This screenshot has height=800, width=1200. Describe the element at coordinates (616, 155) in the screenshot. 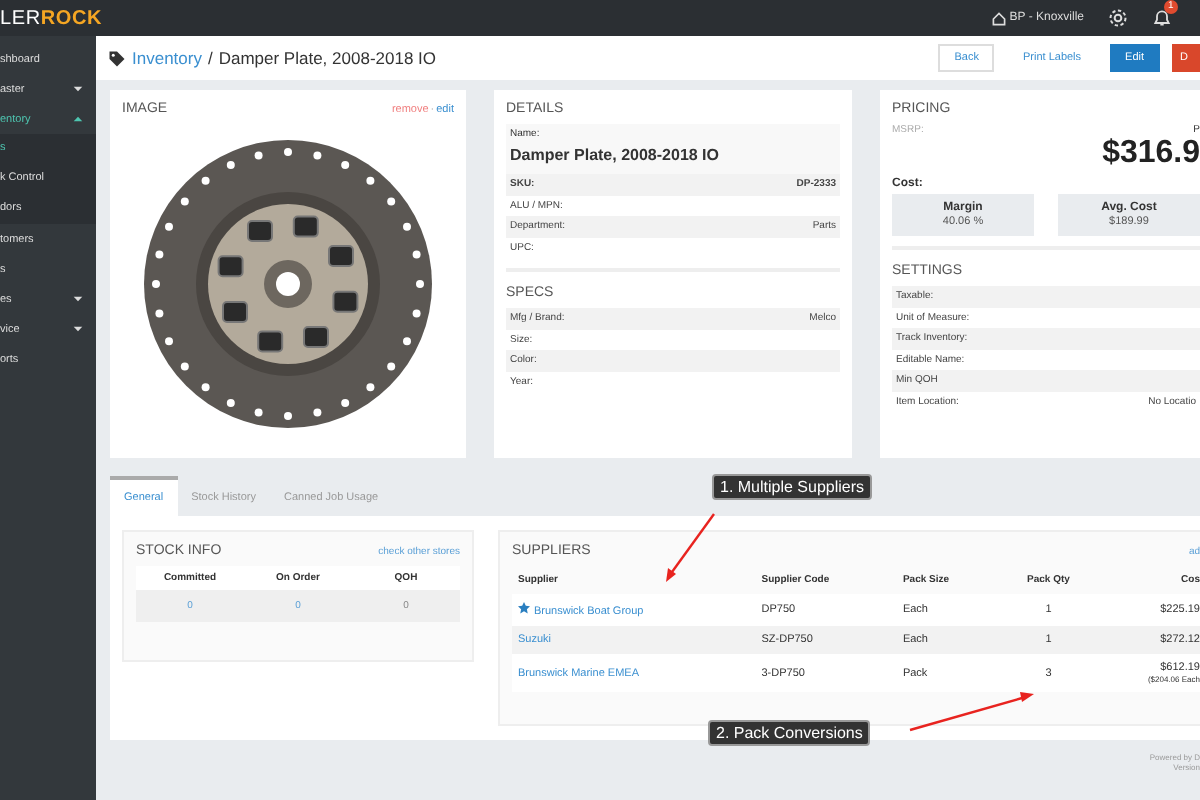

I see `item-name: Damper Plate, 2008-2018 IO` at that location.